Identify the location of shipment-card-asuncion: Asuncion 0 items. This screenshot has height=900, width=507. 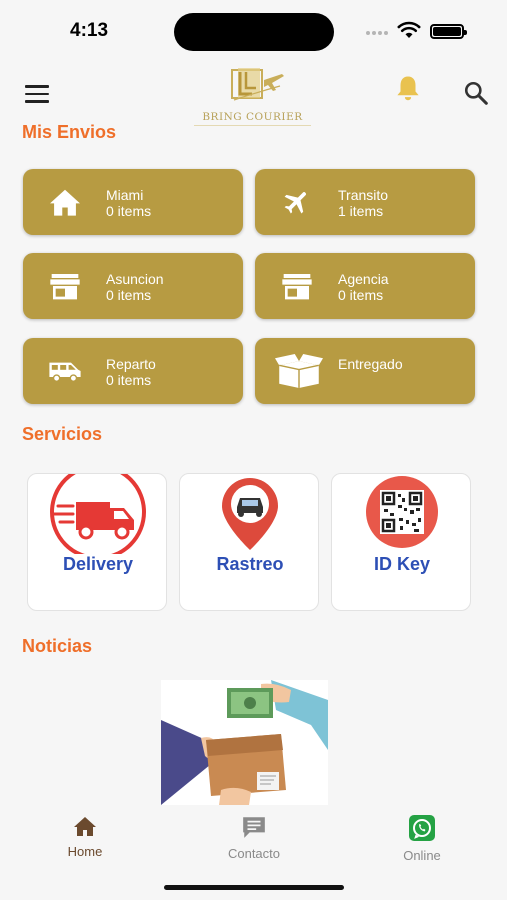
(133, 286).